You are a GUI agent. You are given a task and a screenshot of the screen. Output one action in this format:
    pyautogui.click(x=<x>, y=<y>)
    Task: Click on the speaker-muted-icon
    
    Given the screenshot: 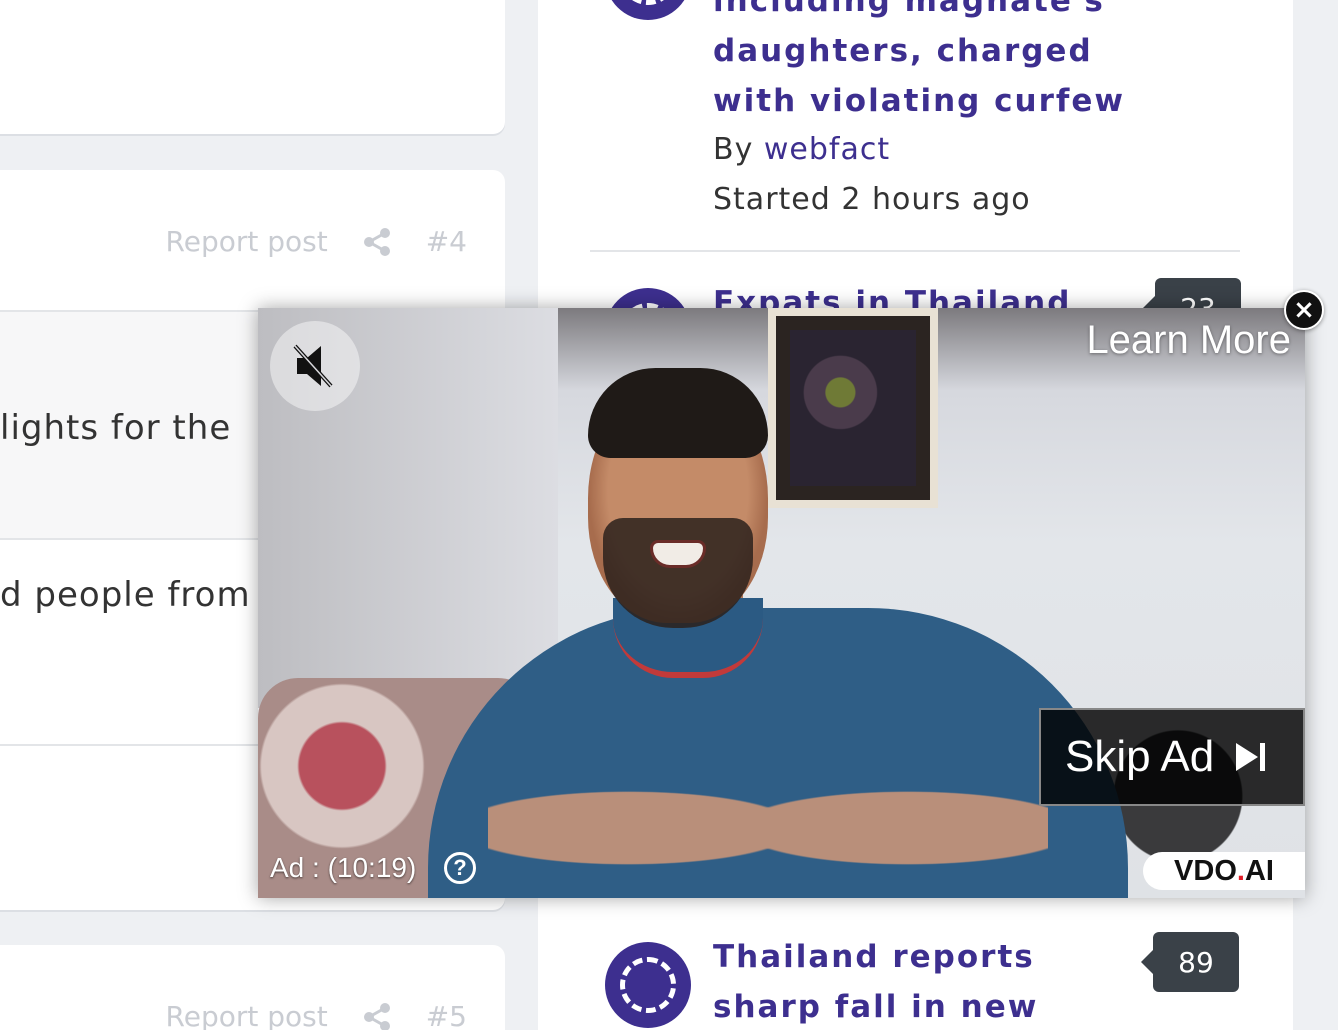 What is the action you would take?
    pyautogui.click(x=313, y=366)
    